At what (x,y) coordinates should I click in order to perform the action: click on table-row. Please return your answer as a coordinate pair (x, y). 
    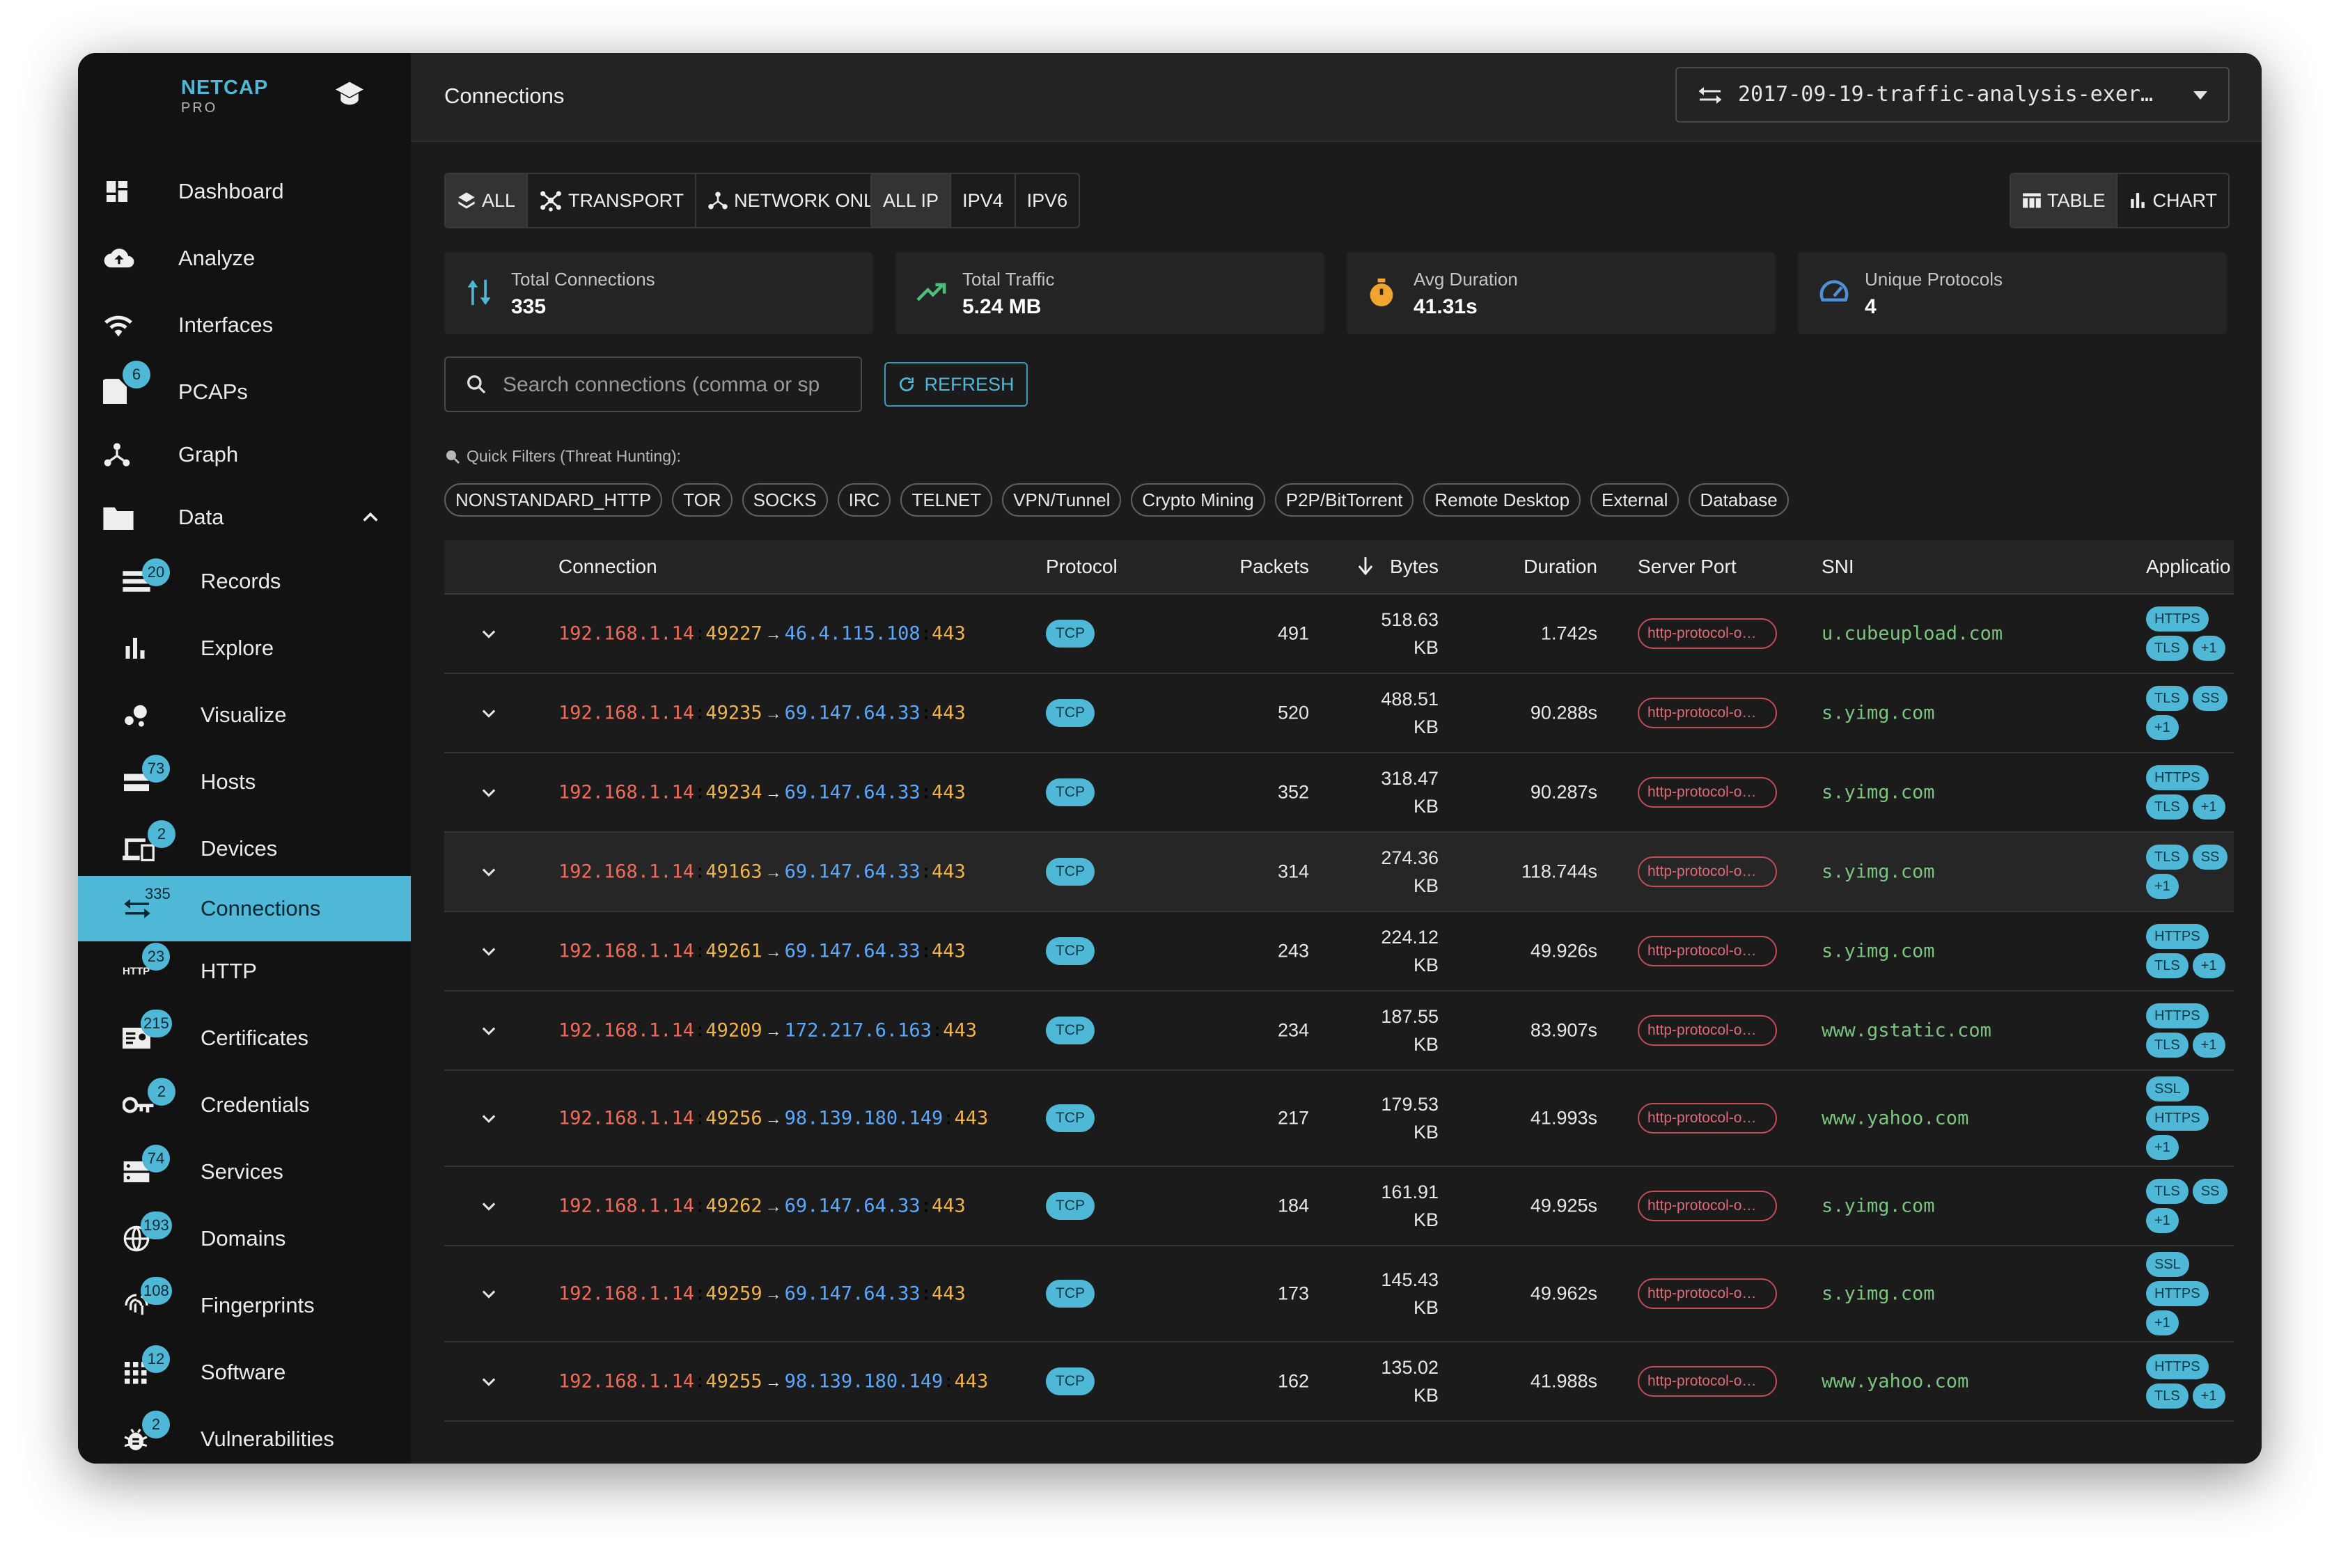
    Looking at the image, I should click on (1339, 1436).